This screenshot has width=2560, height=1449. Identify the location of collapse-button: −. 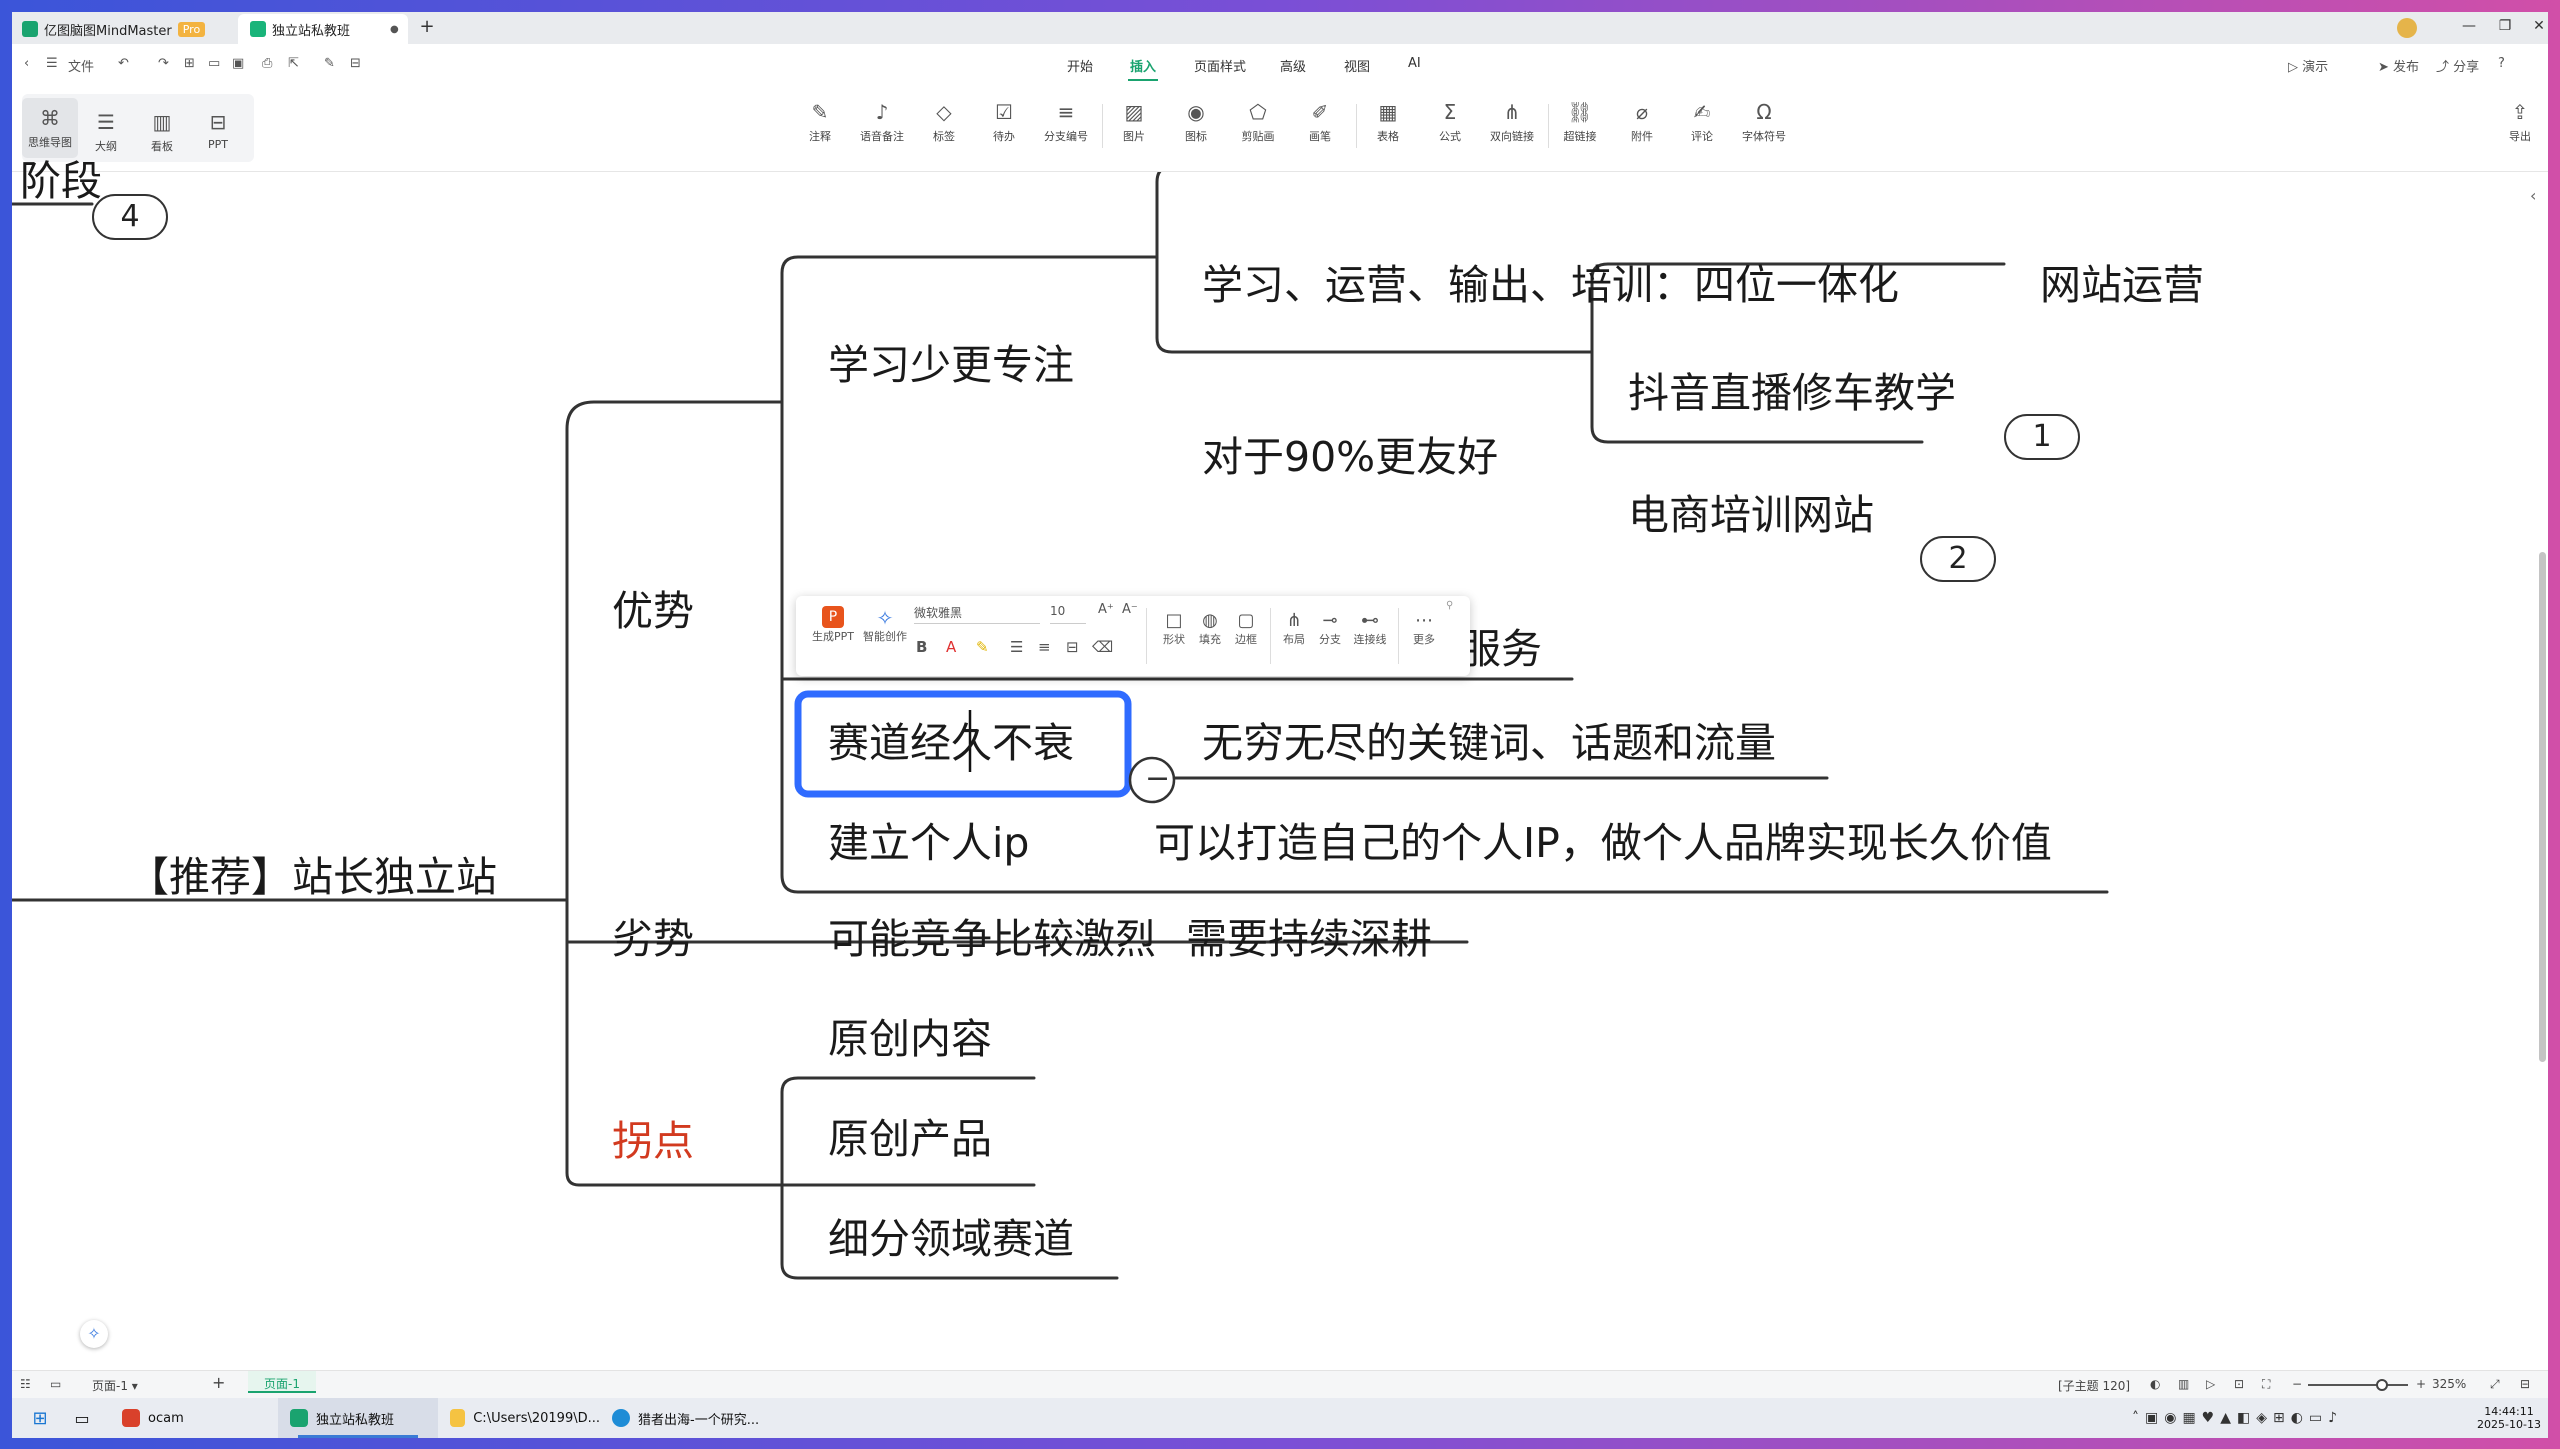
(1157, 779).